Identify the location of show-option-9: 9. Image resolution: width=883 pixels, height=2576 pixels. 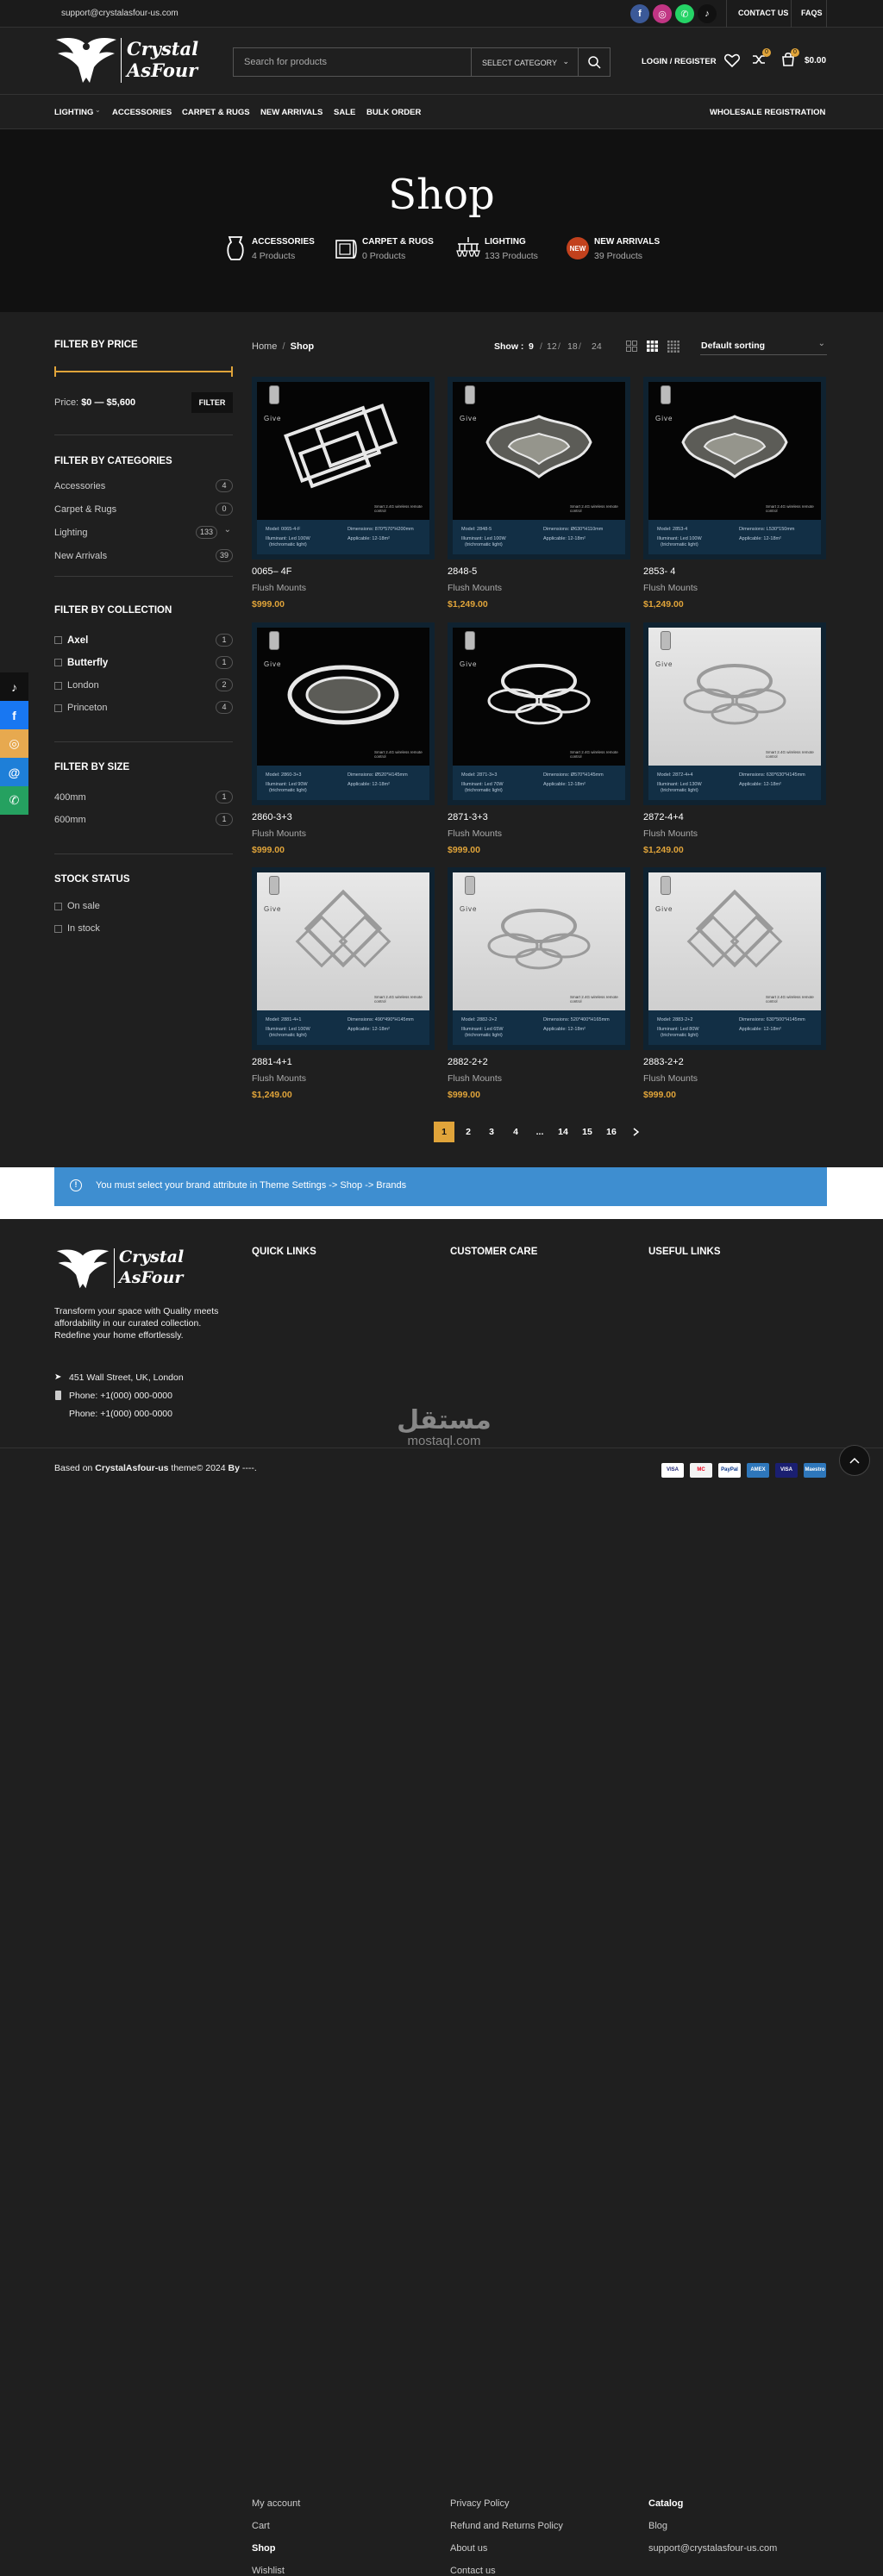
(531, 346).